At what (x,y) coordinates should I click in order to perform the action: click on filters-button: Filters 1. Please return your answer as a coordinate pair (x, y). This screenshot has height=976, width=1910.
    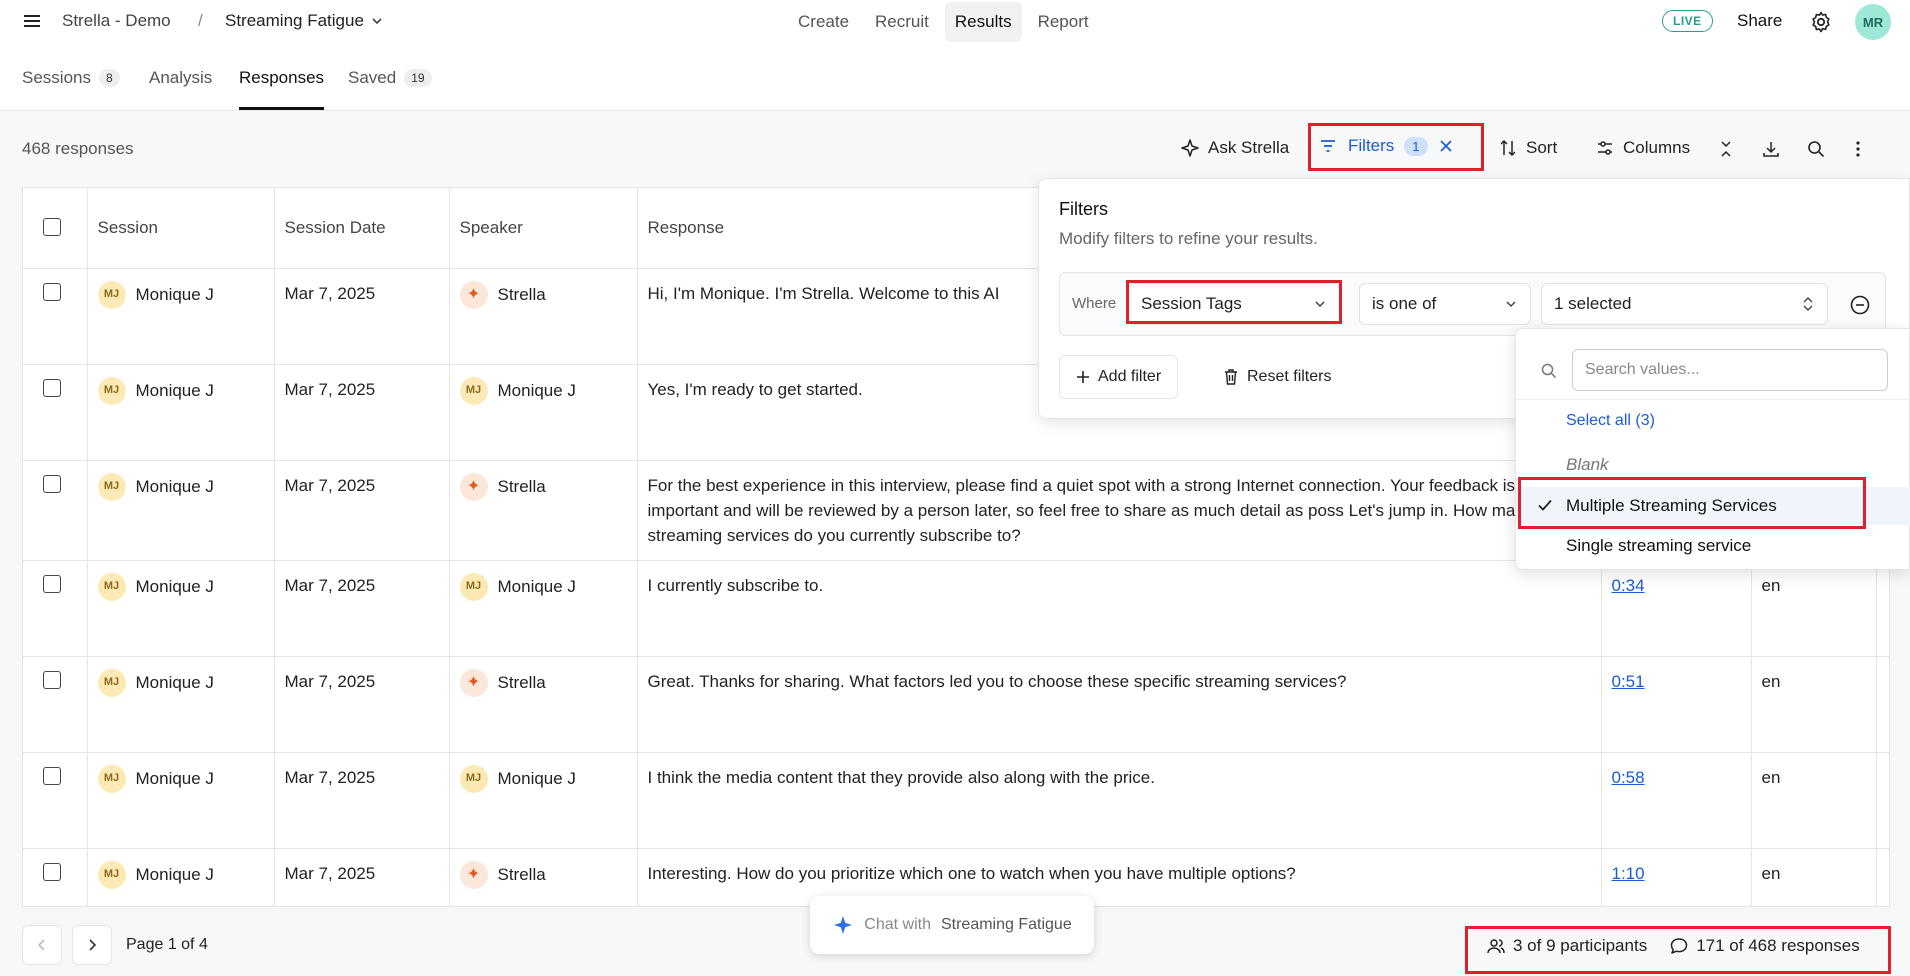
    Looking at the image, I should click on (1386, 146).